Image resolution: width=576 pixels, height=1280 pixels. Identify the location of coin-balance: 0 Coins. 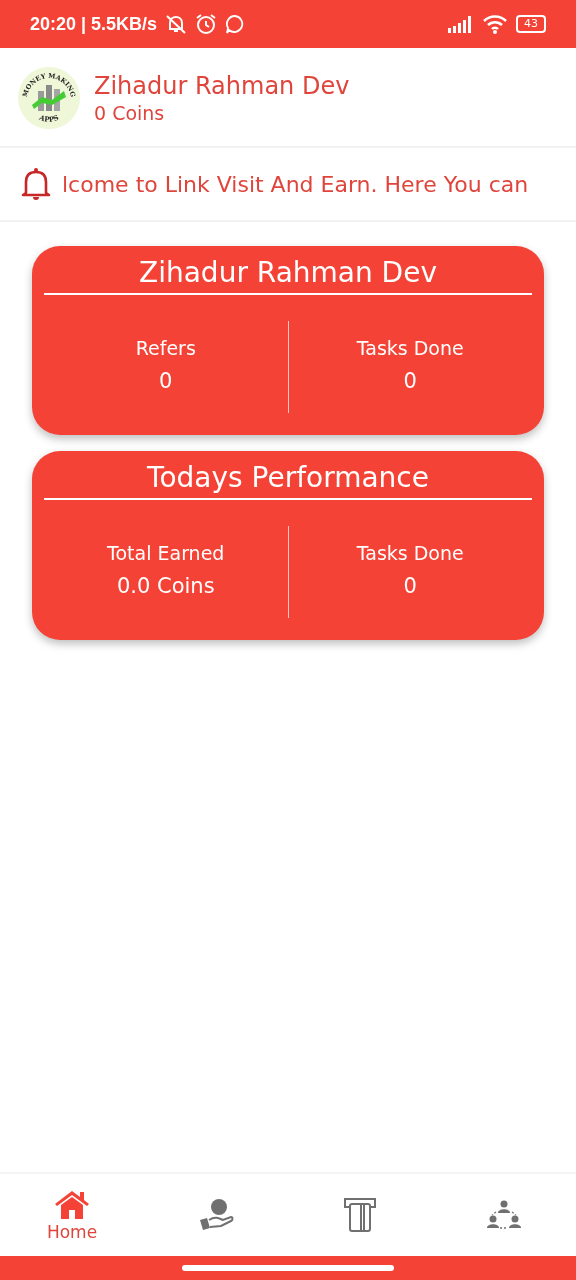
(130, 113).